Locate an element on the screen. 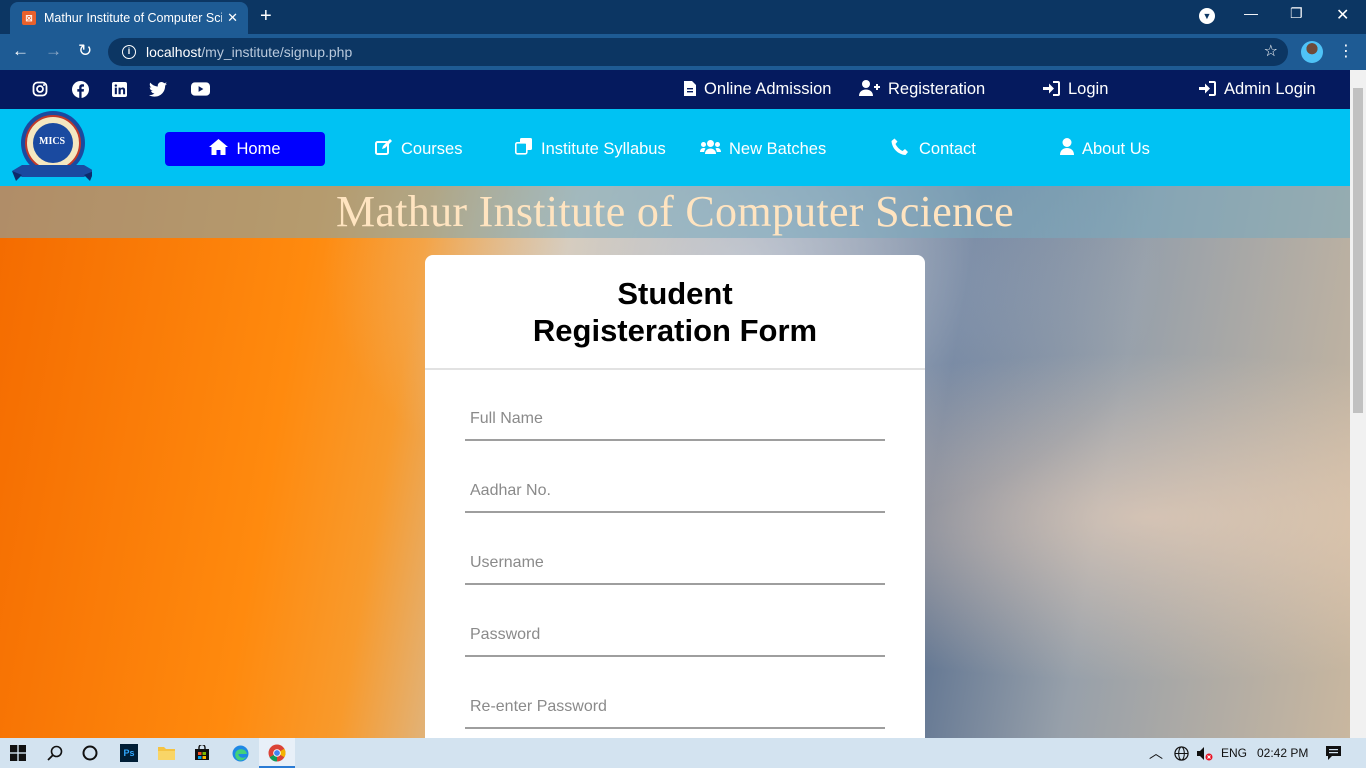 This screenshot has width=1366, height=768. form-title-line2: Registeration Form is located at coordinates (675, 330).